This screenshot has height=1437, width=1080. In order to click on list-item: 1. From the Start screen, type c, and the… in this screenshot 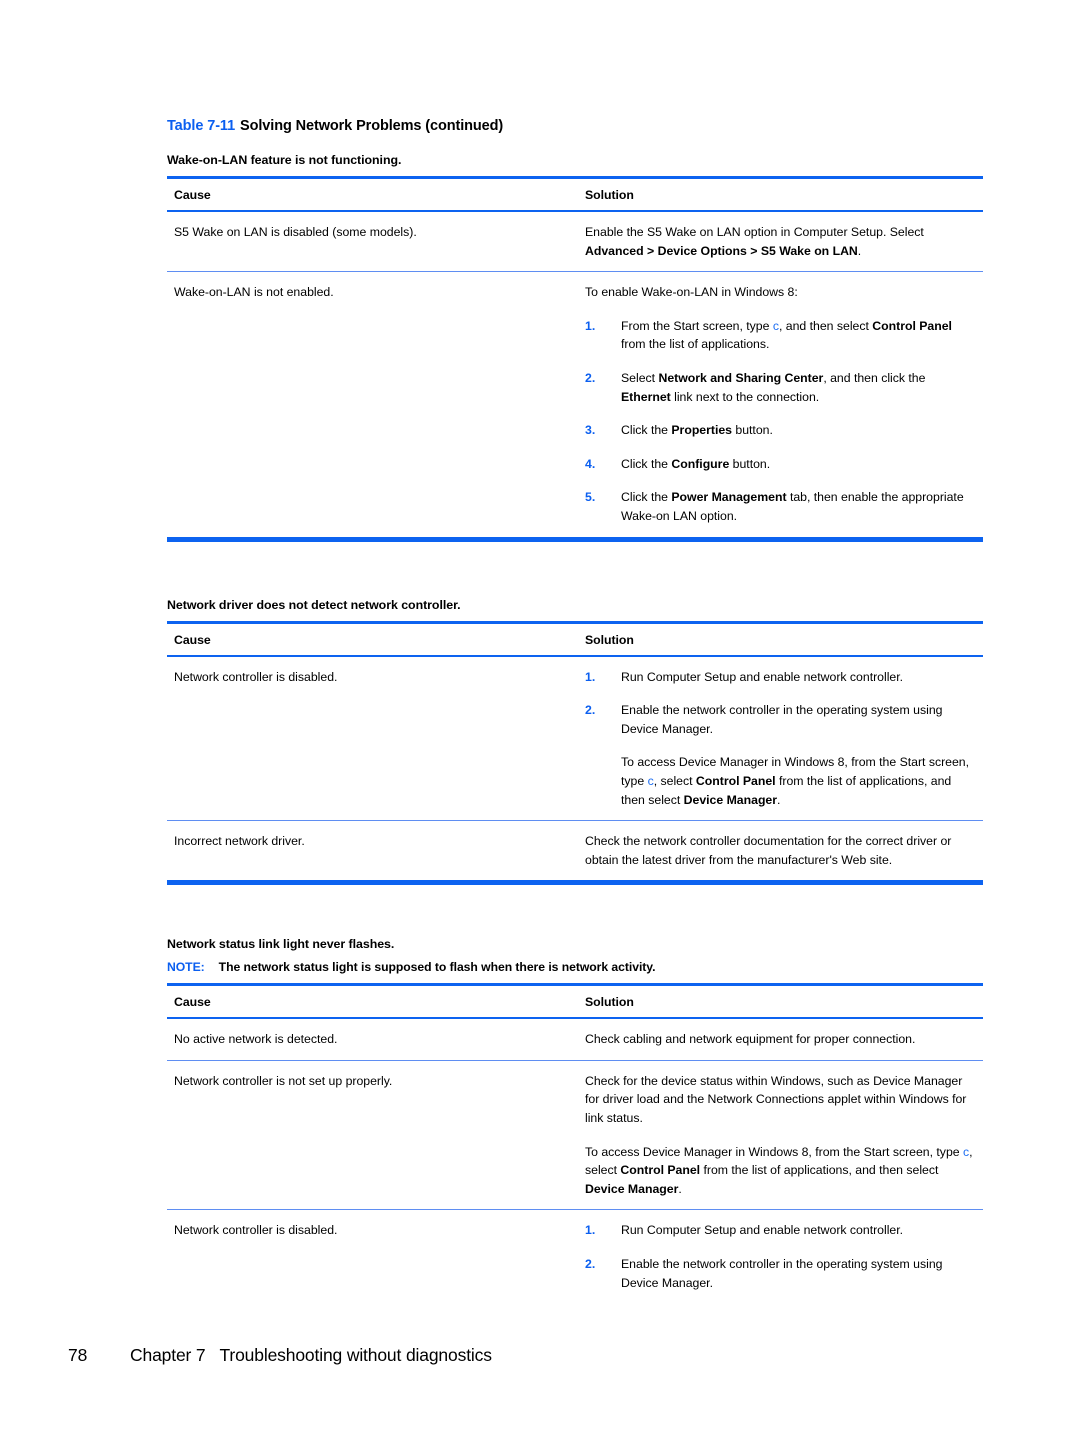, I will do `click(768, 335)`.